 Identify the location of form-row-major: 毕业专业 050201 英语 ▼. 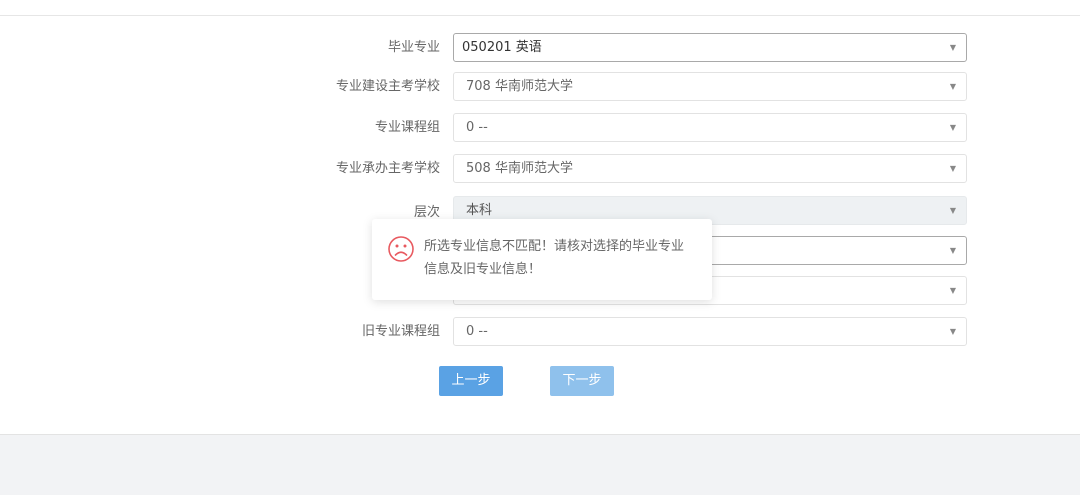
(540, 48).